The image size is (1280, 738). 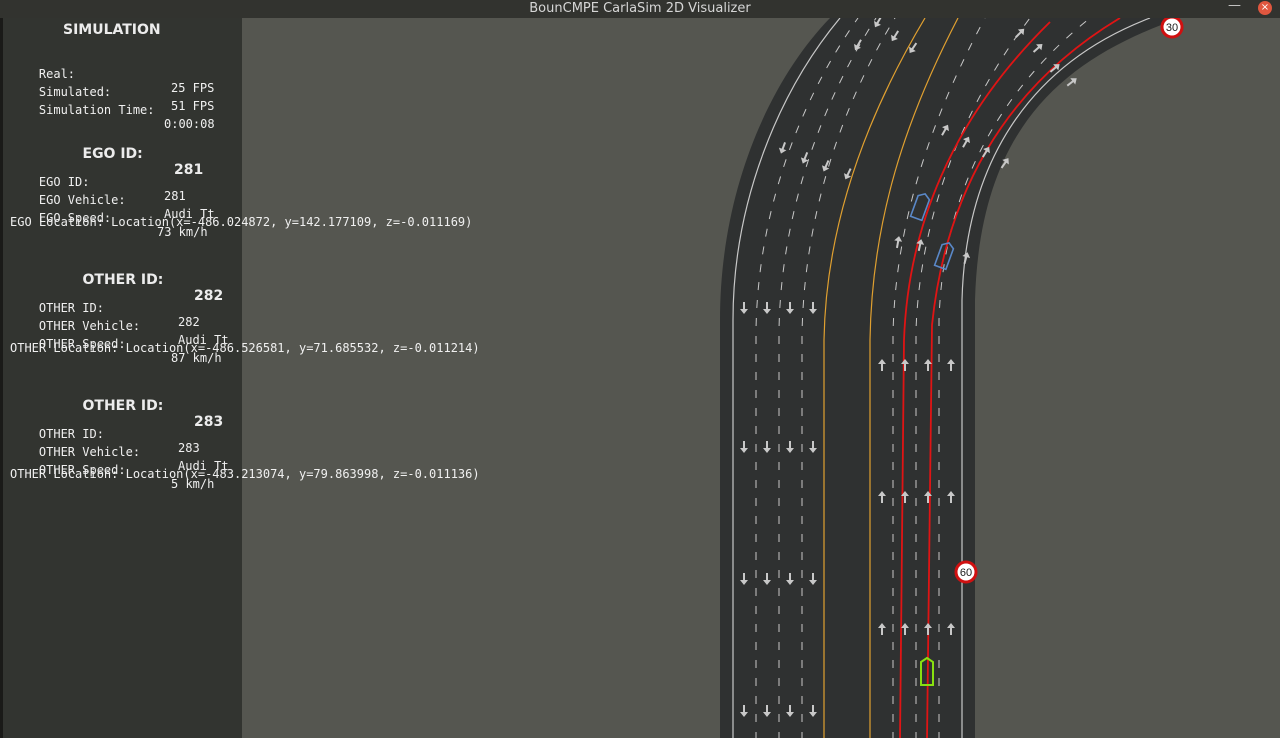 I want to click on real-fps-value: 25 FPS, so click(x=193, y=88).